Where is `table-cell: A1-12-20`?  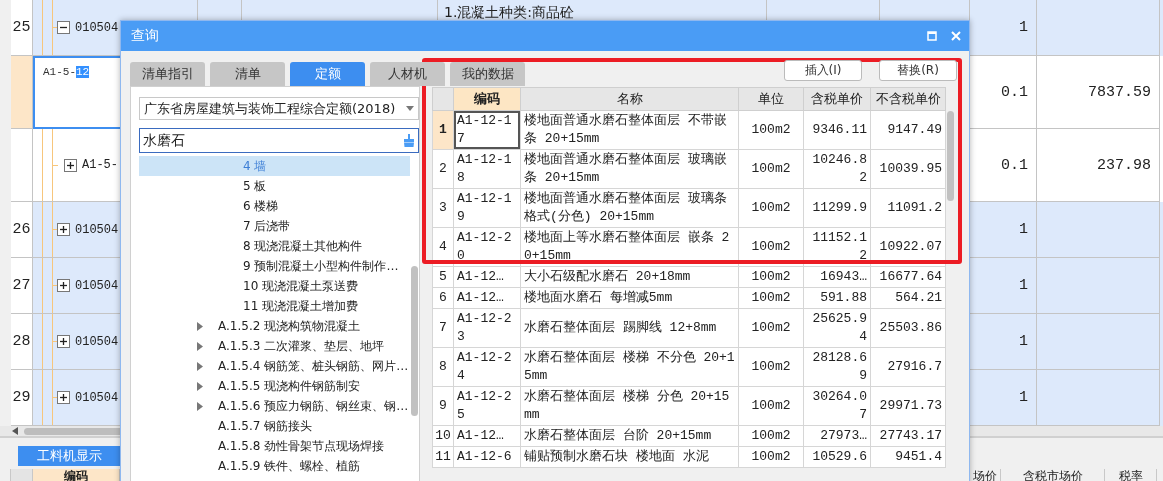
table-cell: A1-12-20 is located at coordinates (487, 247).